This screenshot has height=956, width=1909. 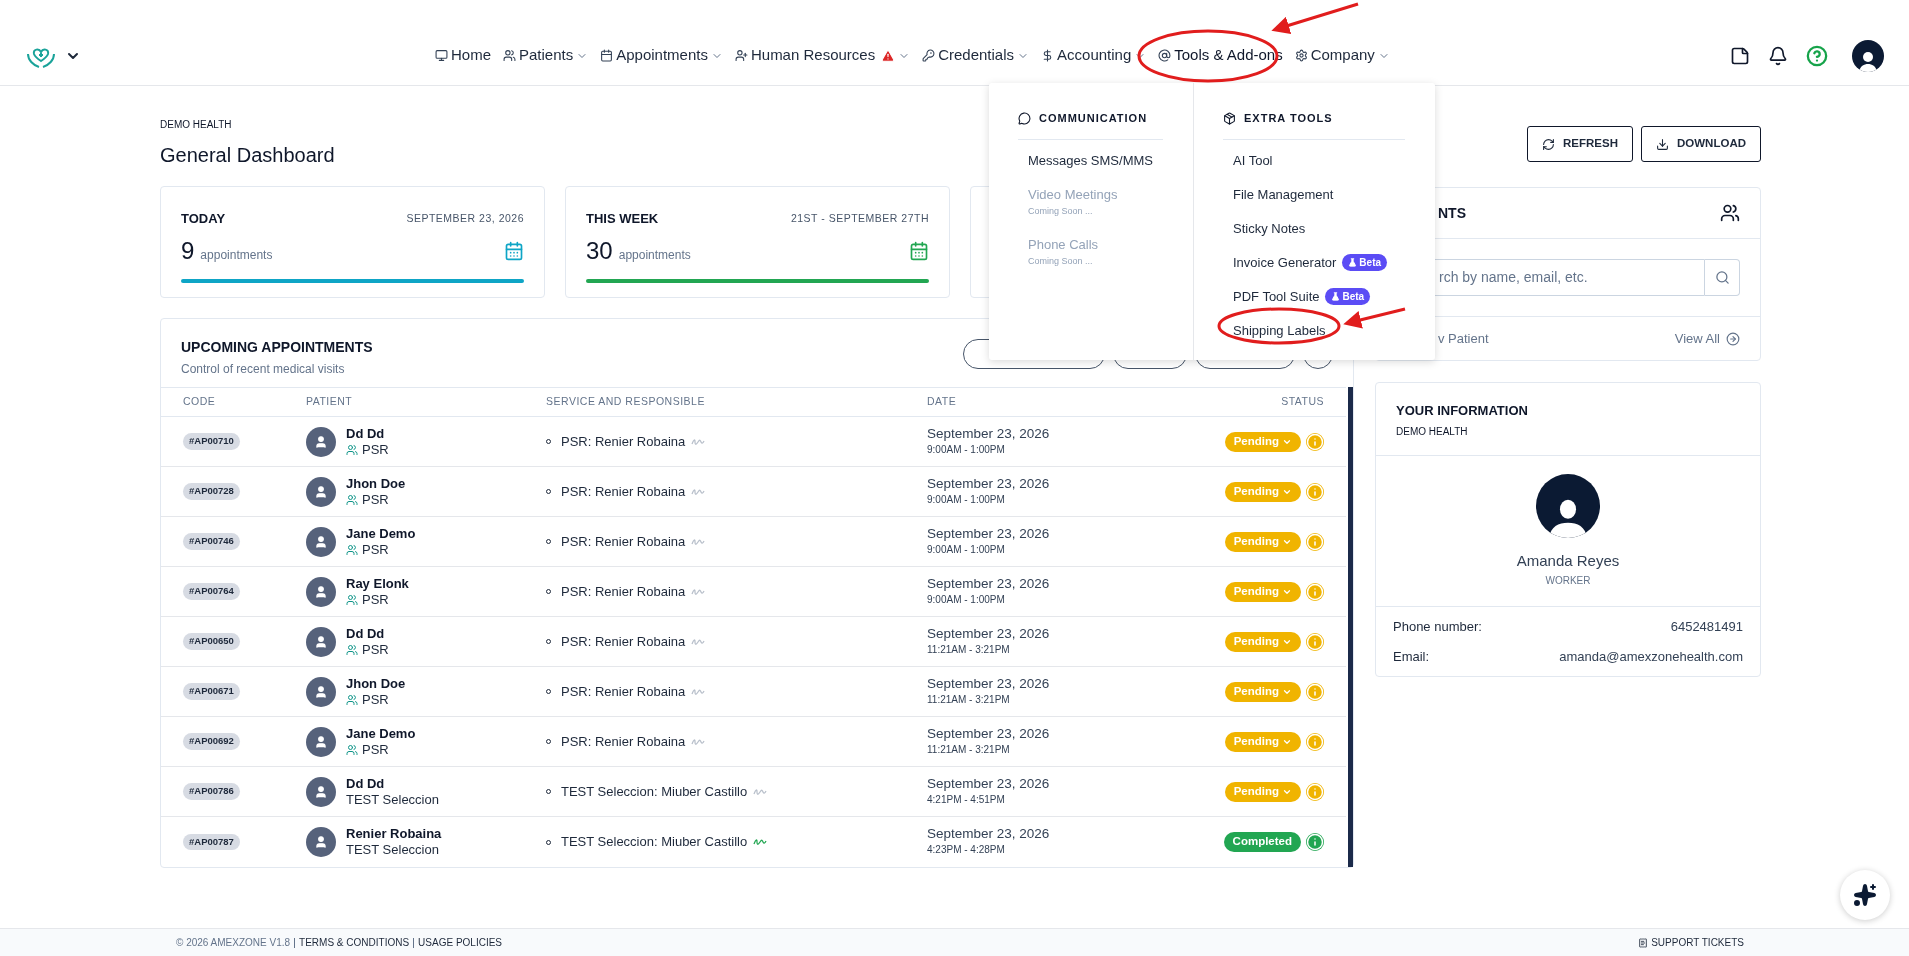 What do you see at coordinates (1778, 55) in the screenshot?
I see `bell-icon` at bounding box center [1778, 55].